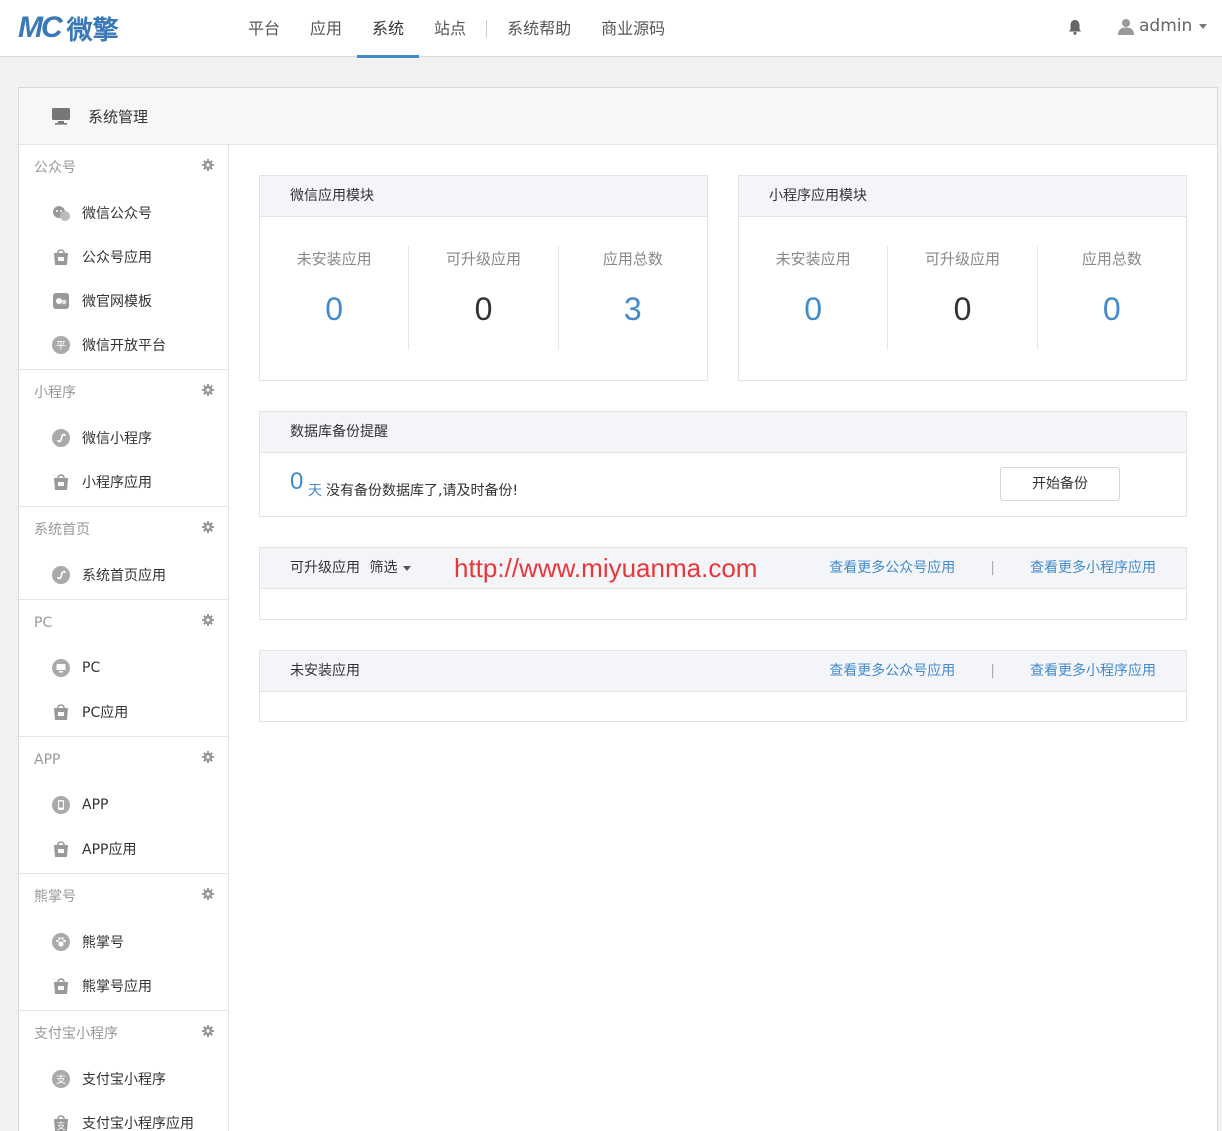 This screenshot has width=1222, height=1131. I want to click on open-platform-icon: 平, so click(61, 345).